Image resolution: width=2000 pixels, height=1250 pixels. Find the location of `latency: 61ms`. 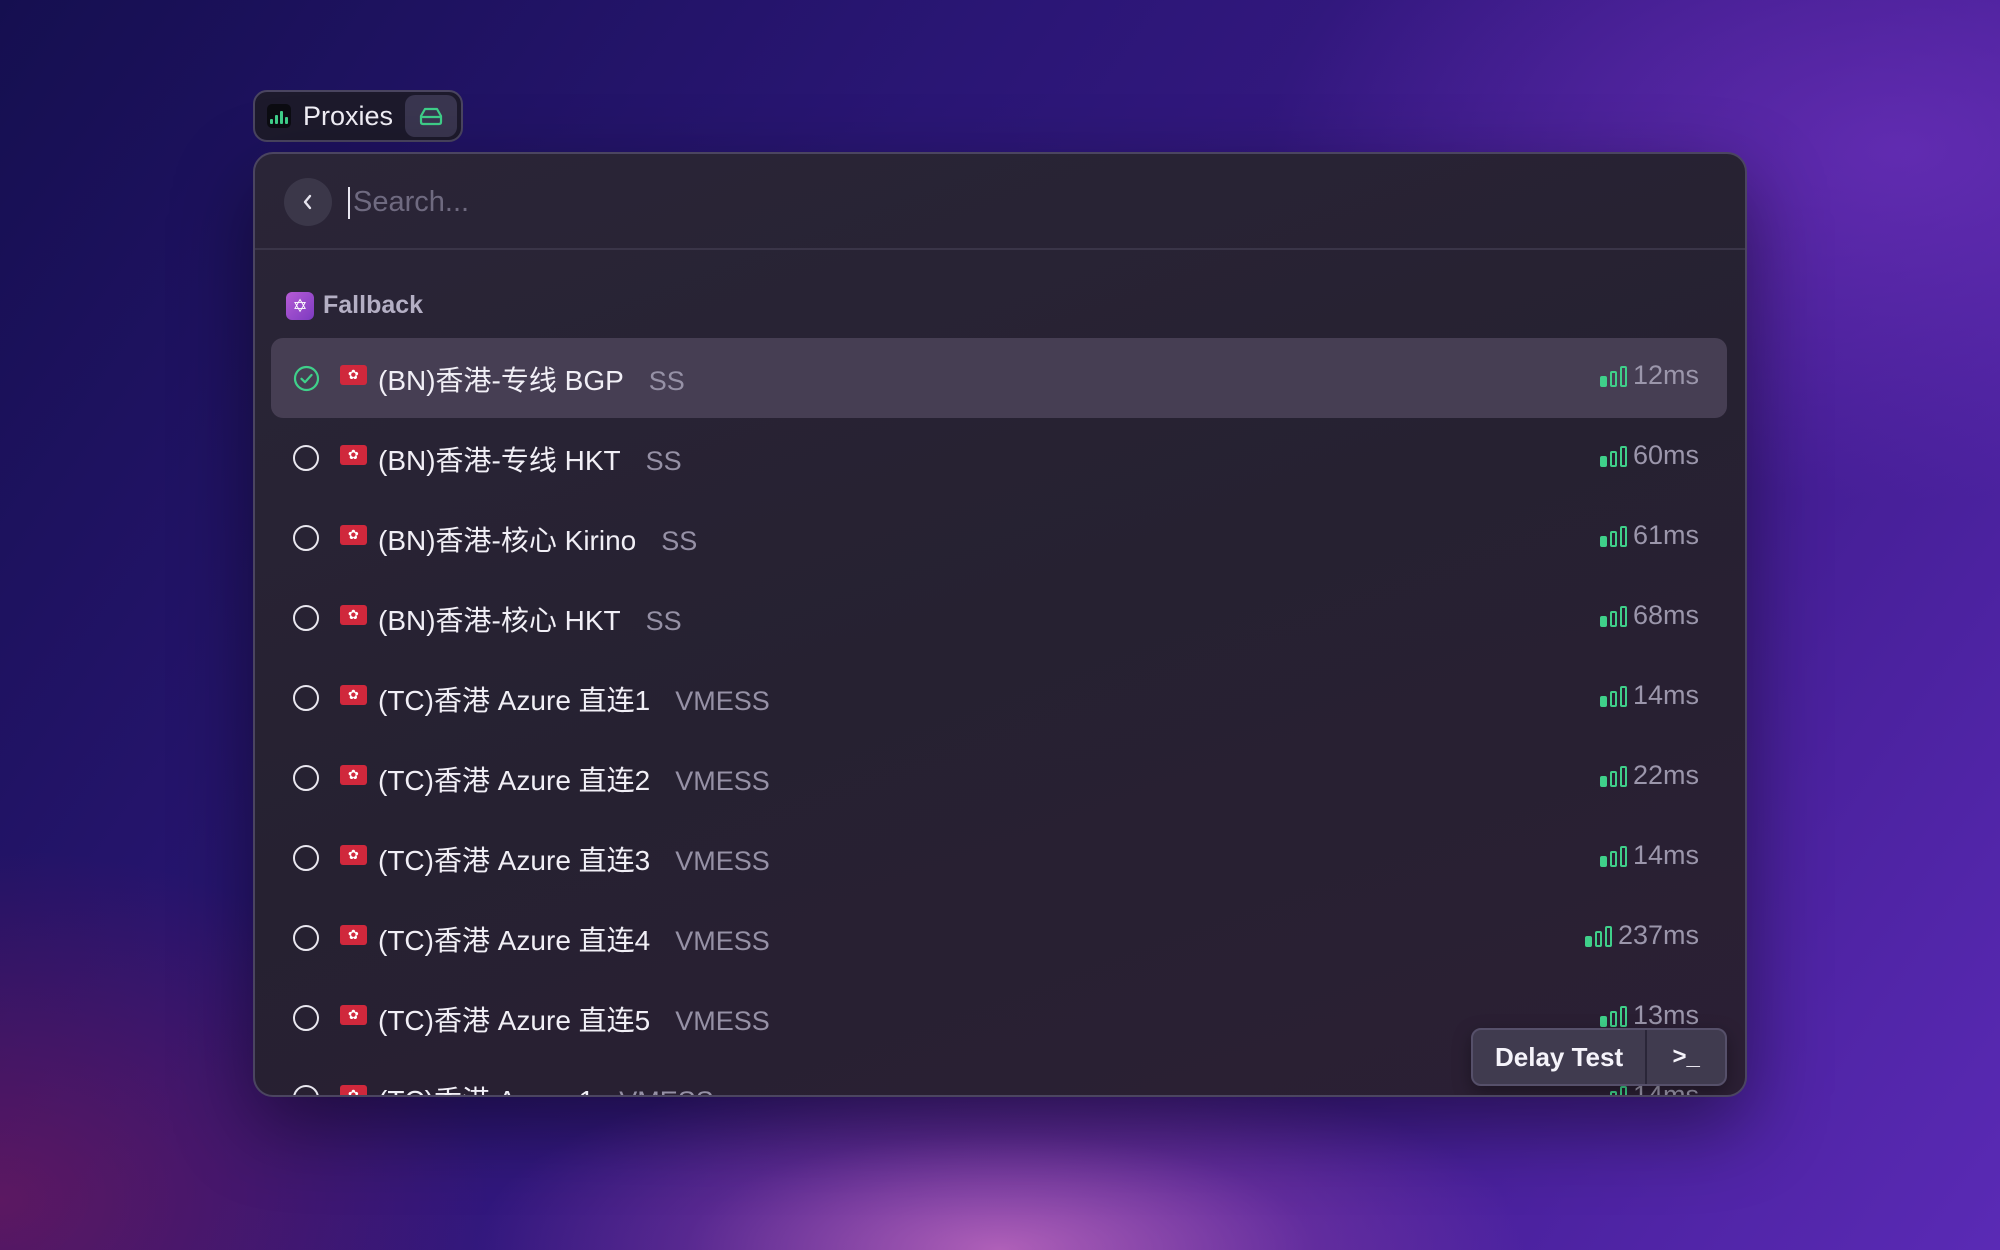

latency: 61ms is located at coordinates (1649, 535).